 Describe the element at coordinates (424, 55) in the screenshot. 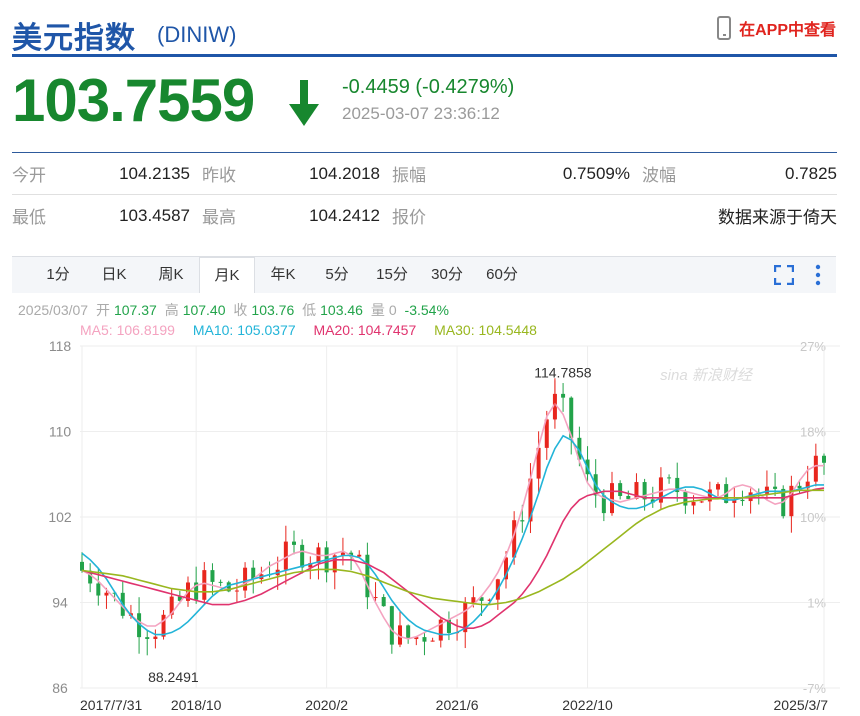

I see `header-divider` at that location.